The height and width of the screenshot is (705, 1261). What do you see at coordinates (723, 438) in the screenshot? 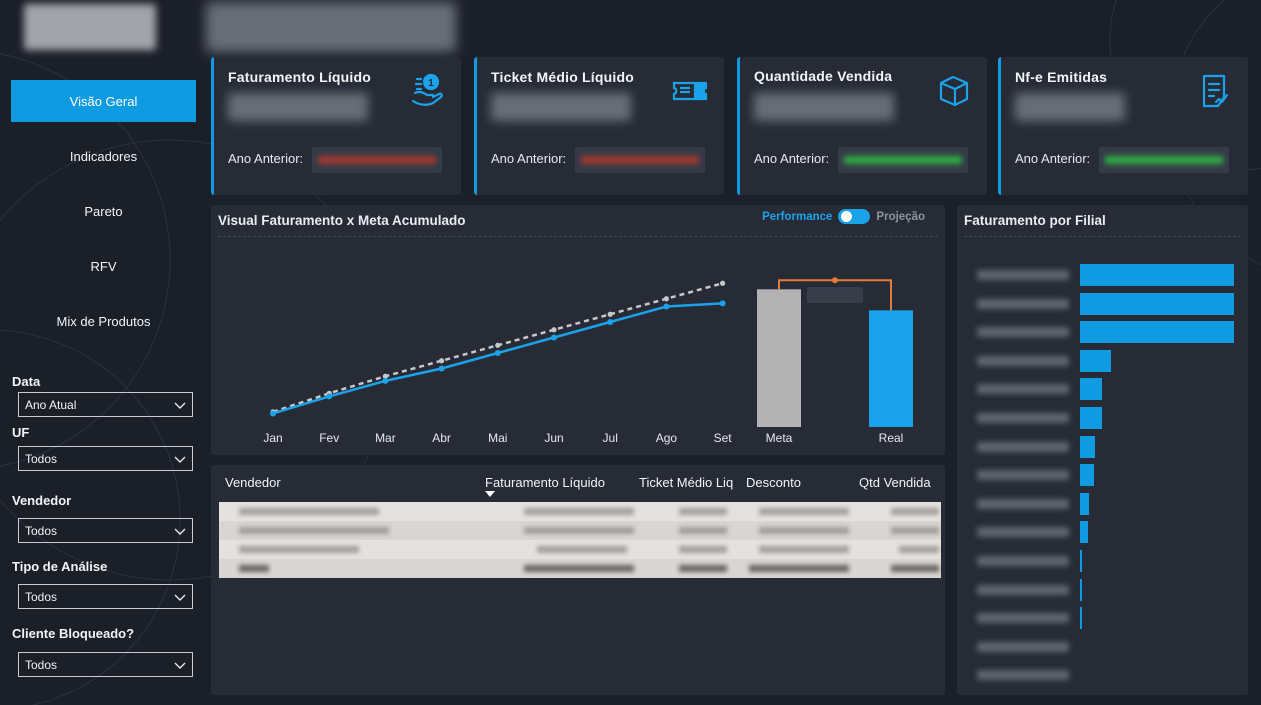
I see `x-axis-label: Set` at bounding box center [723, 438].